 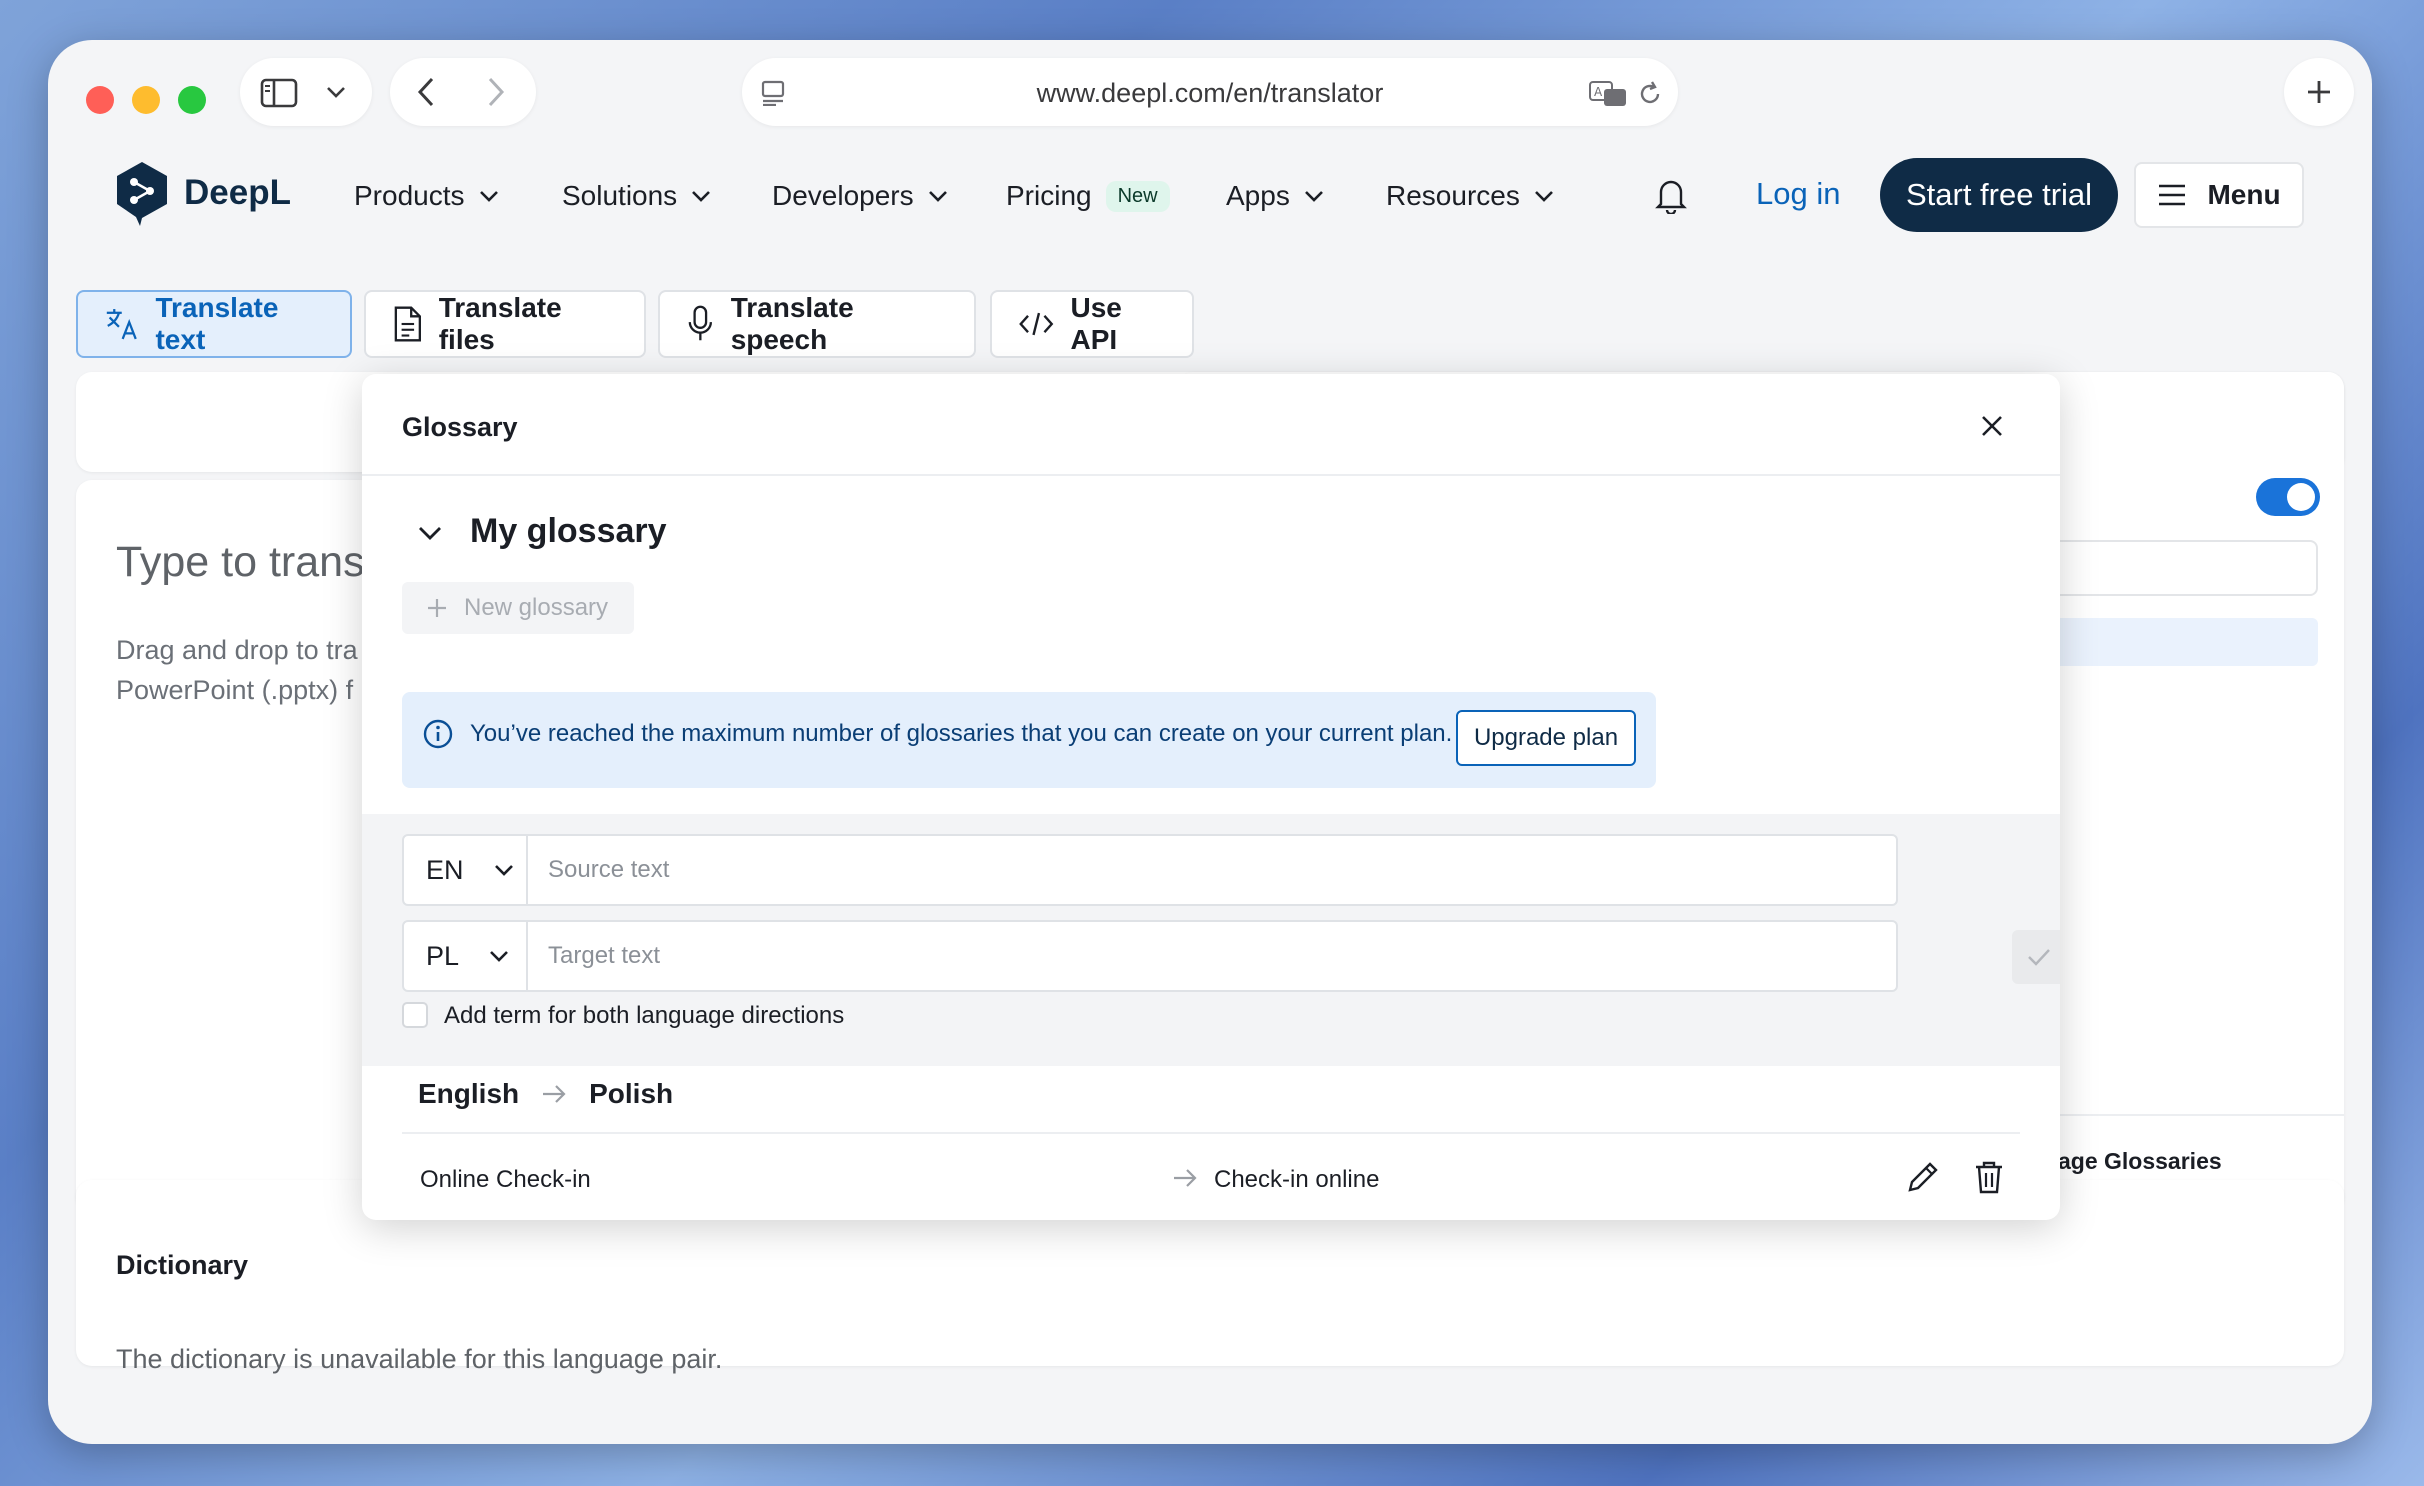 I want to click on tab-translate-text-label: Translate text, so click(x=217, y=323).